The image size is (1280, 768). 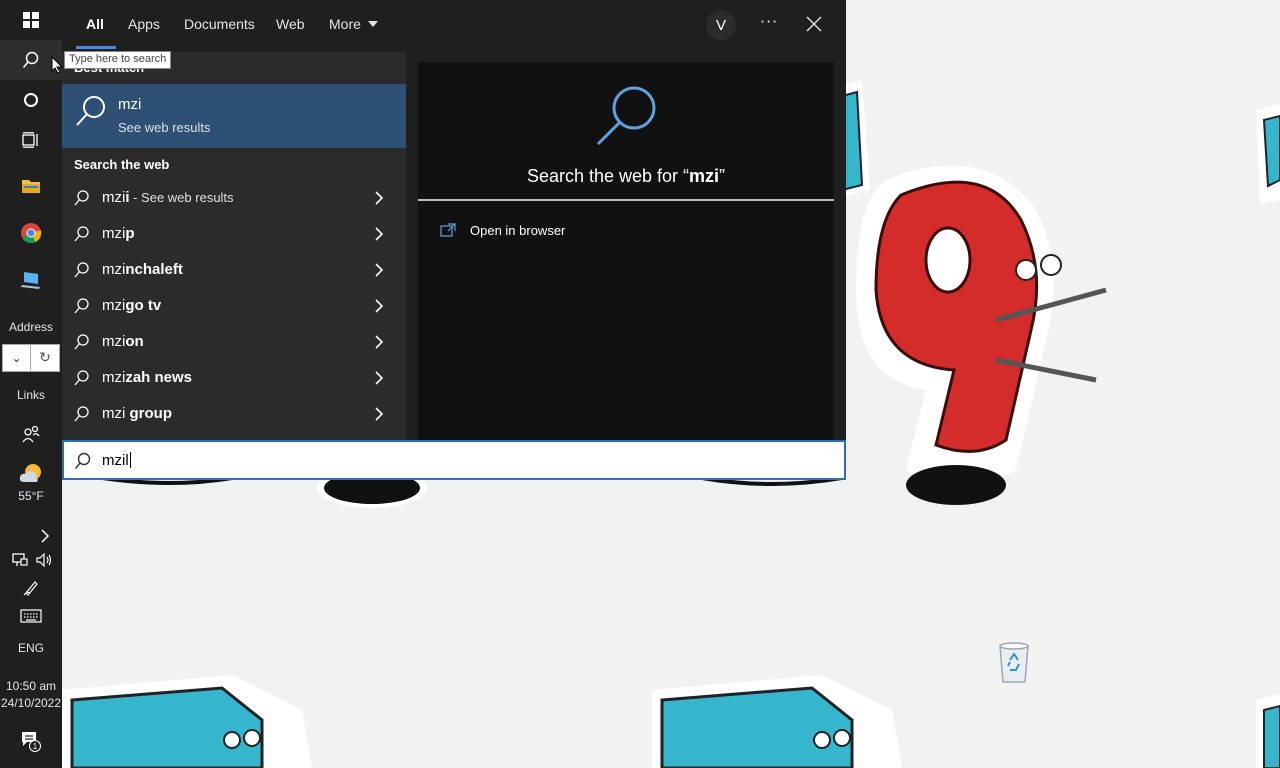 What do you see at coordinates (454, 25) in the screenshot?
I see `search-tabs: All Apps Documents Web More V ···` at bounding box center [454, 25].